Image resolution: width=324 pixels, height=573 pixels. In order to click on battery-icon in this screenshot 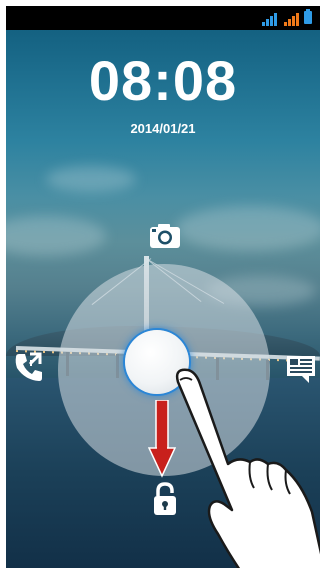, I will do `click(308, 16)`.